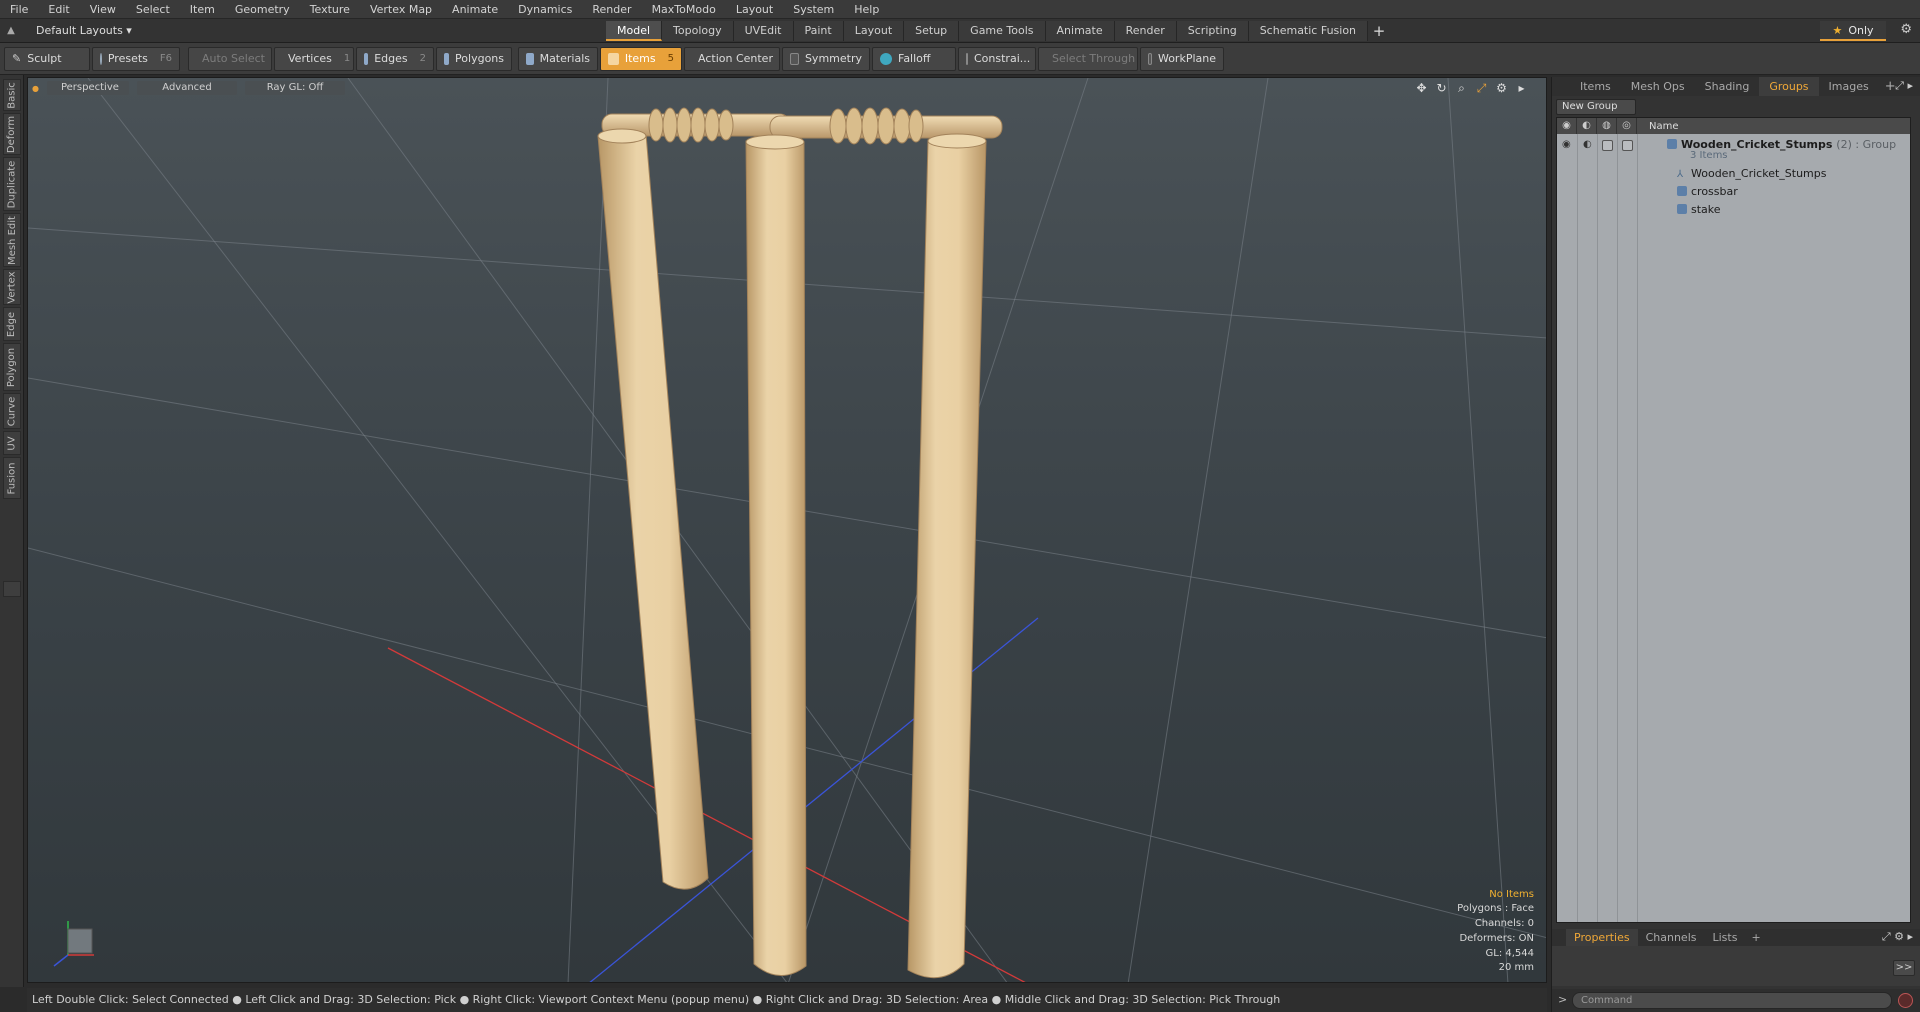 This screenshot has height=1012, width=1920. I want to click on left-tab-deform-label: Deform, so click(12, 134).